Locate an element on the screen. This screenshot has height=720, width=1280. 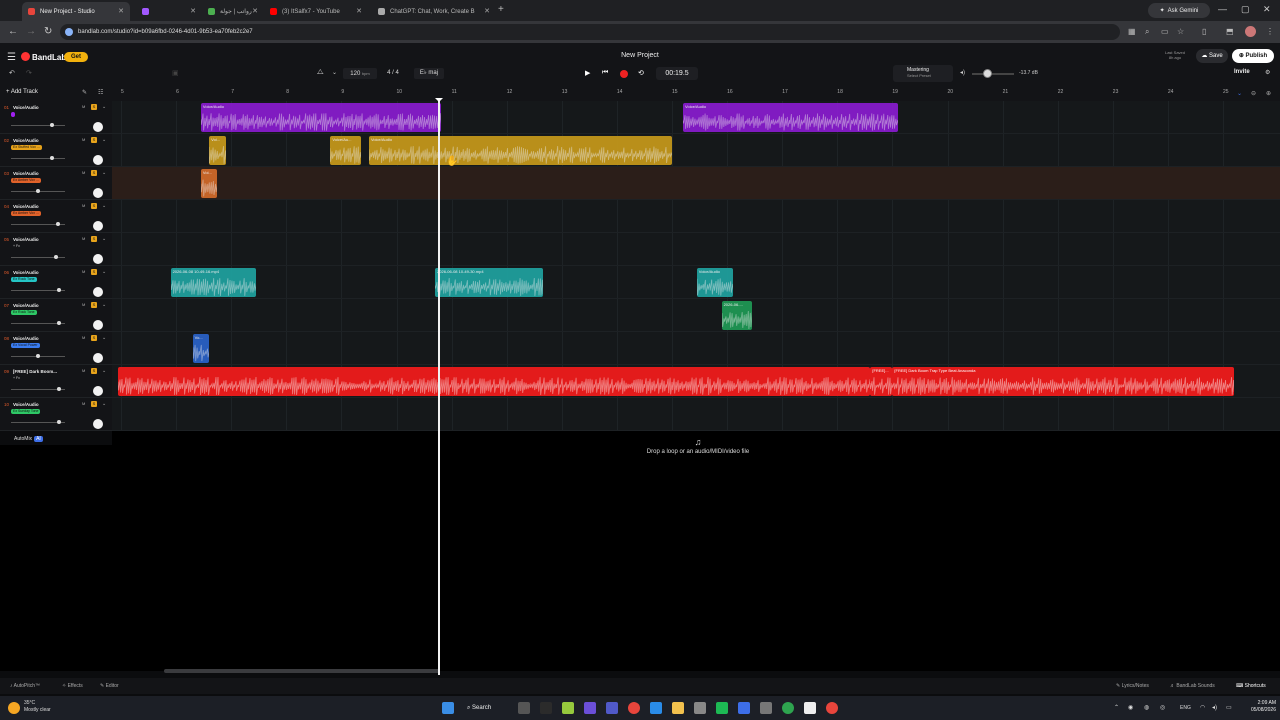
effects-button: ✧ Effects is located at coordinates (72, 686).